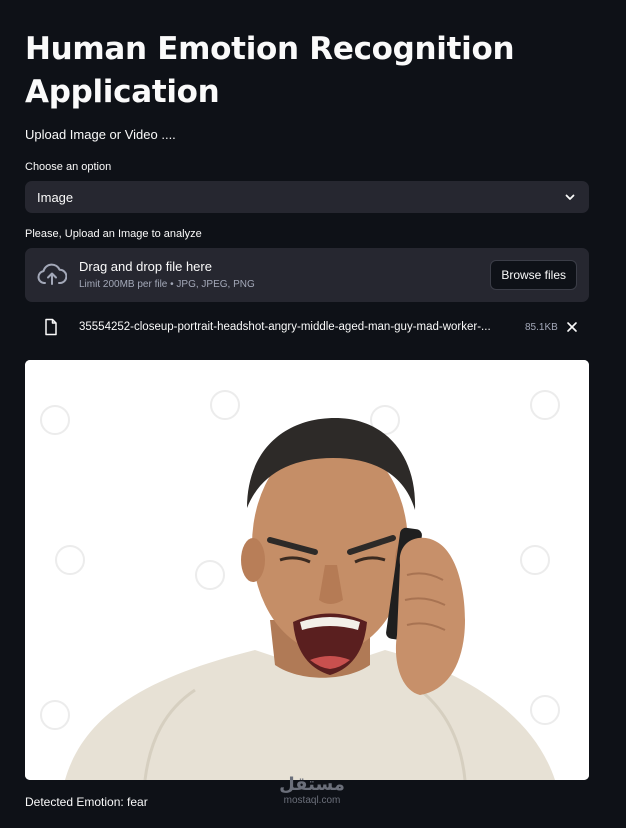 This screenshot has height=828, width=626. I want to click on option-select-value: Image, so click(55, 197).